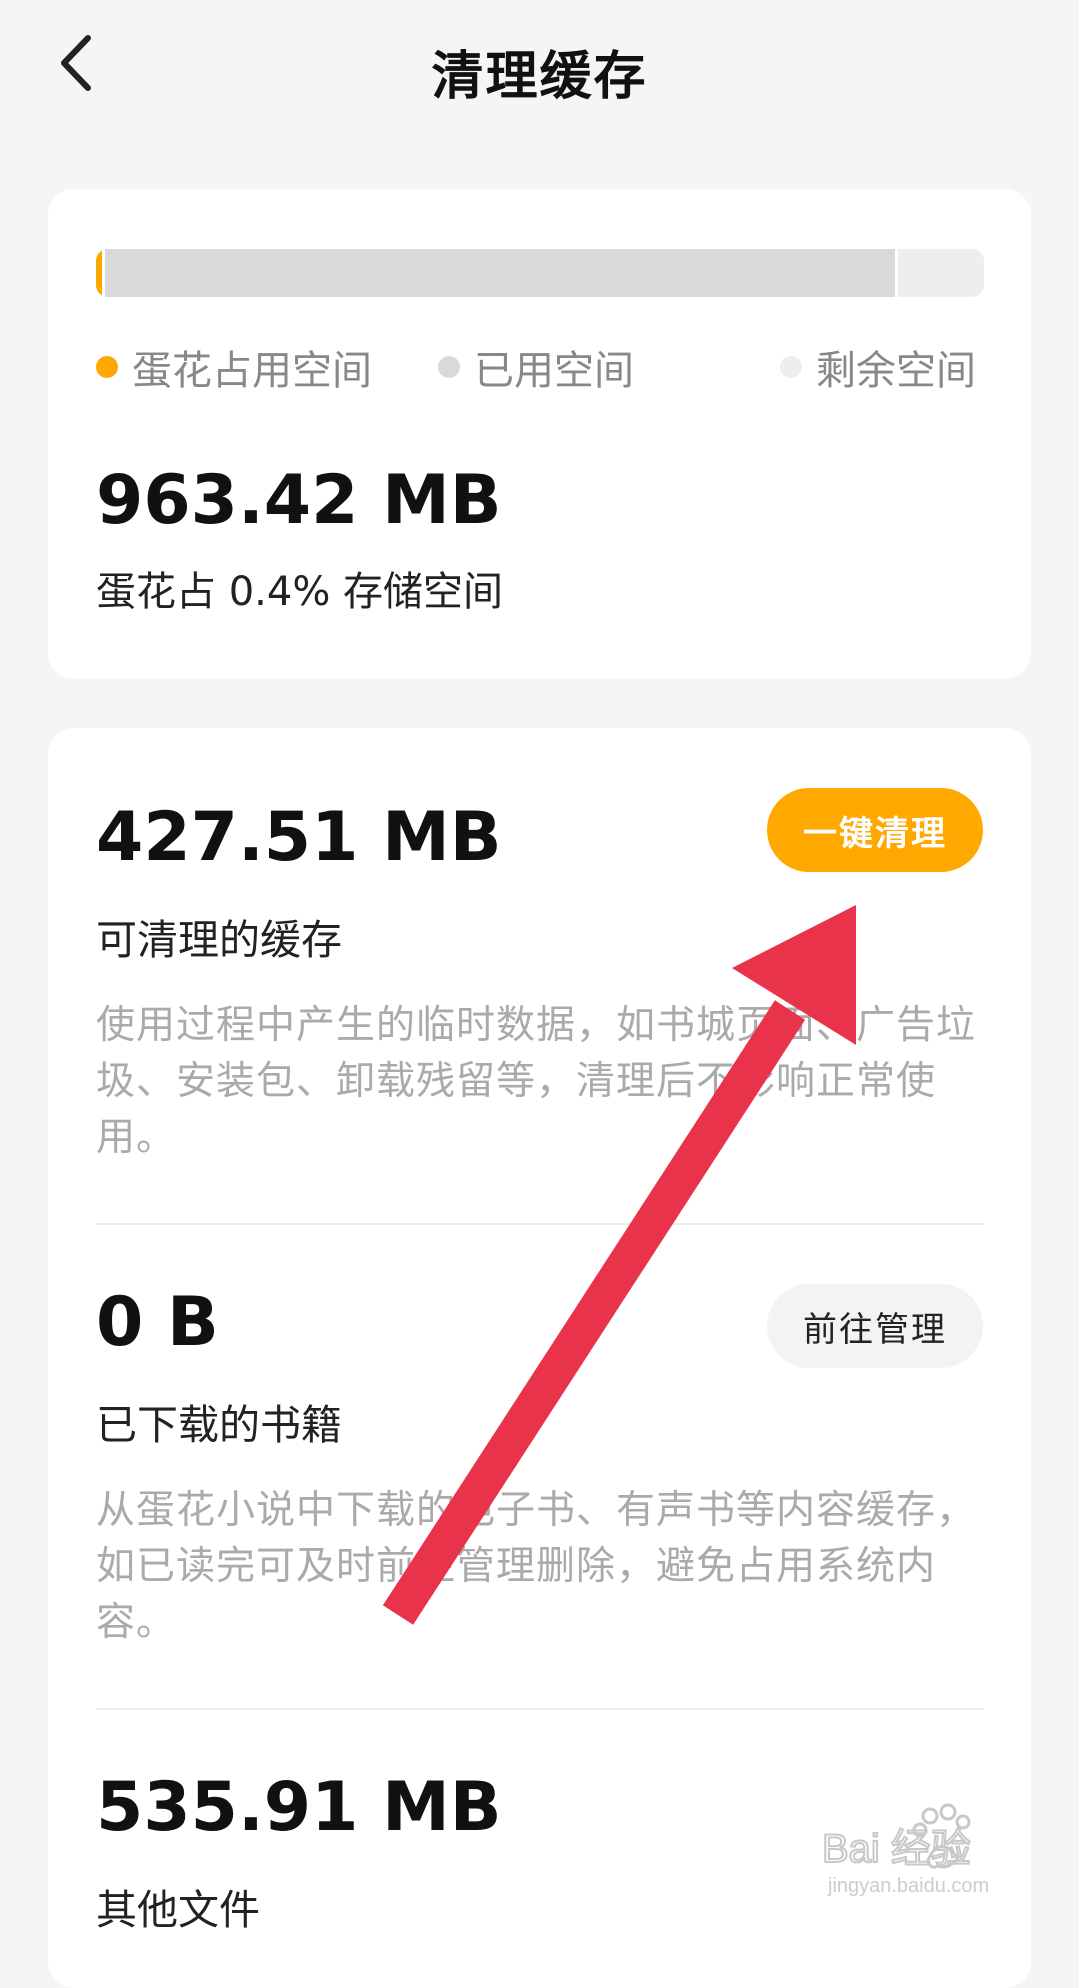  I want to click on legend-used-space: 已用空间, so click(536, 367).